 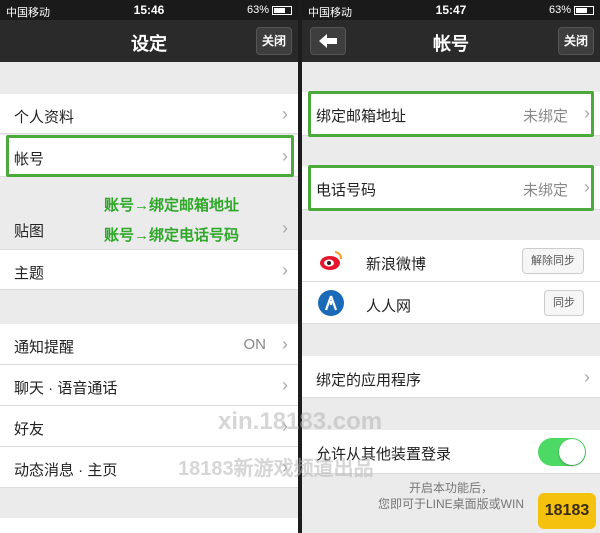 I want to click on settings-item-partial, so click(x=149, y=525).